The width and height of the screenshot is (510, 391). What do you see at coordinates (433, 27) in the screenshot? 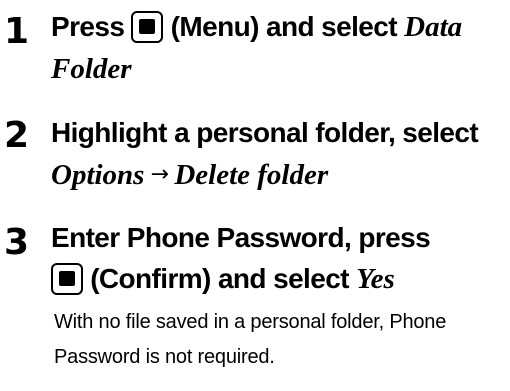
I see `step-option-text: Data` at bounding box center [433, 27].